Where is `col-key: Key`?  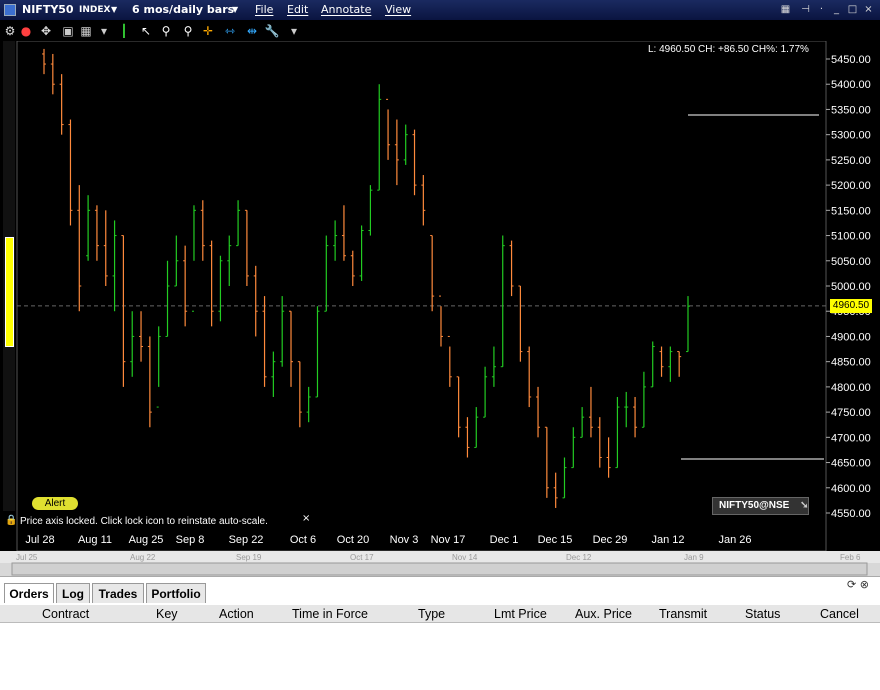 col-key: Key is located at coordinates (167, 614).